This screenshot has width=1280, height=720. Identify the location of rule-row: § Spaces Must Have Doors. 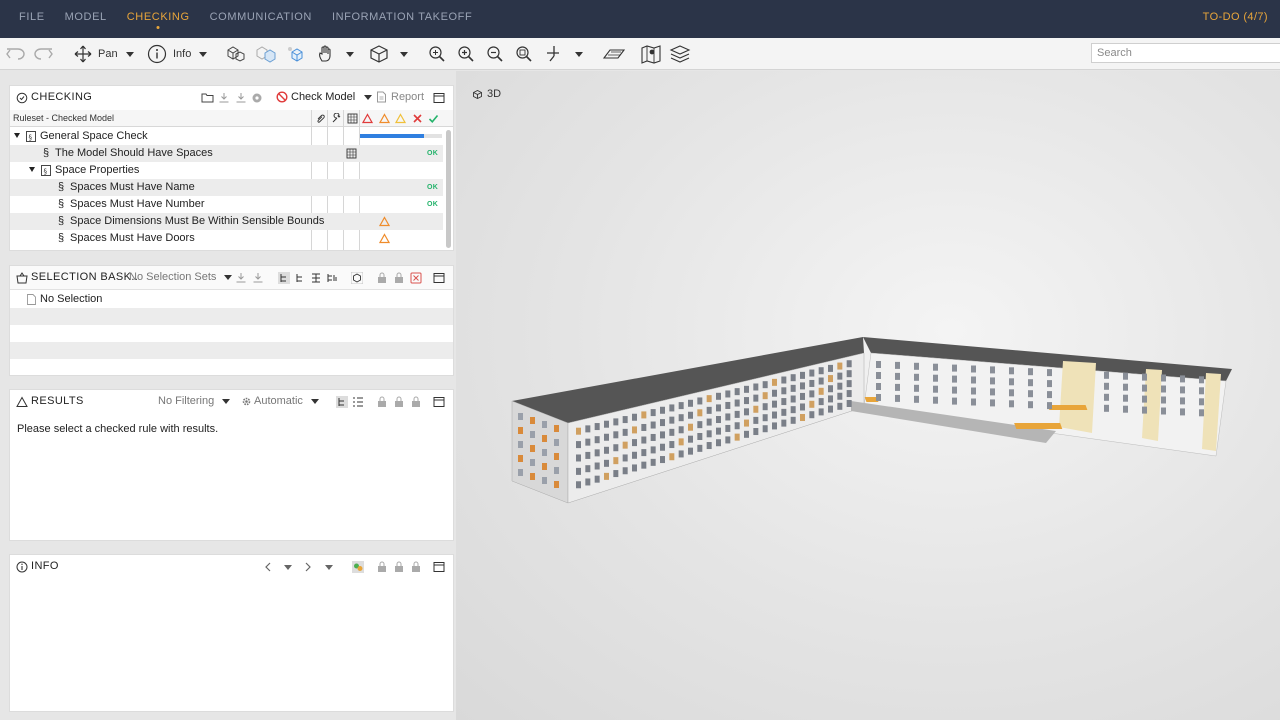
(226, 238).